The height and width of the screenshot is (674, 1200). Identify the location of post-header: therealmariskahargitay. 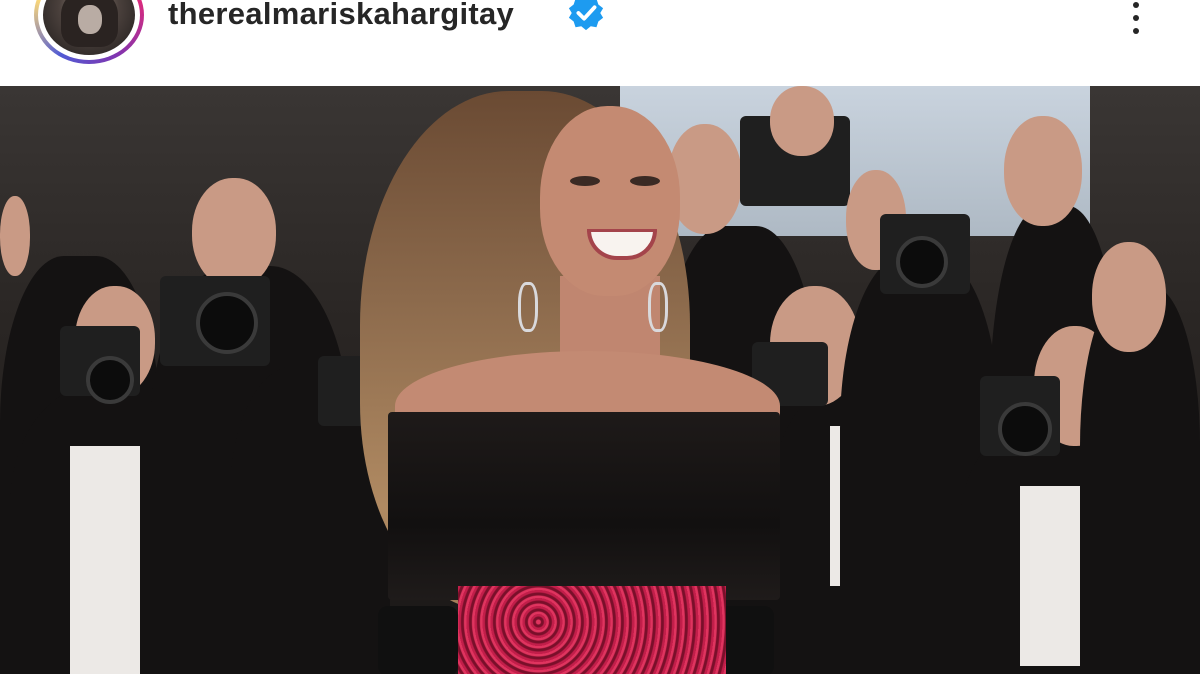
(600, 42).